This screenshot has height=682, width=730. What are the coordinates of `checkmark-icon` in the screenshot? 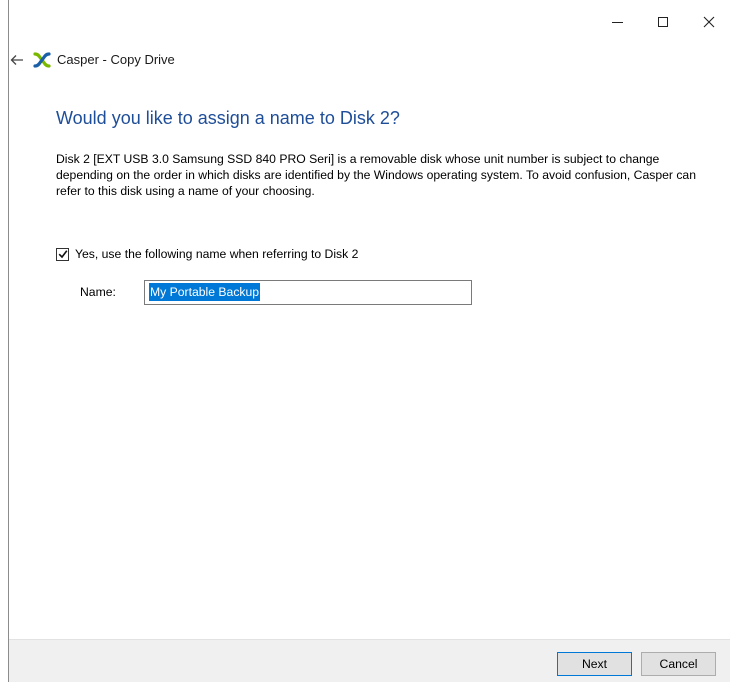 It's located at (62, 254).